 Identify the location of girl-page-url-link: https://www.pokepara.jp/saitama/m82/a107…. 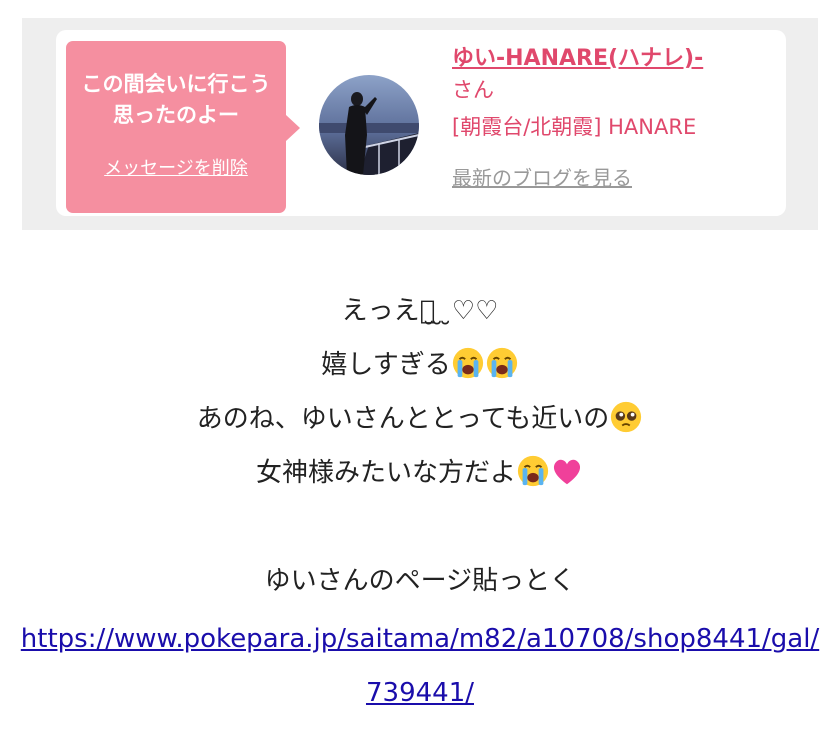
(420, 666).